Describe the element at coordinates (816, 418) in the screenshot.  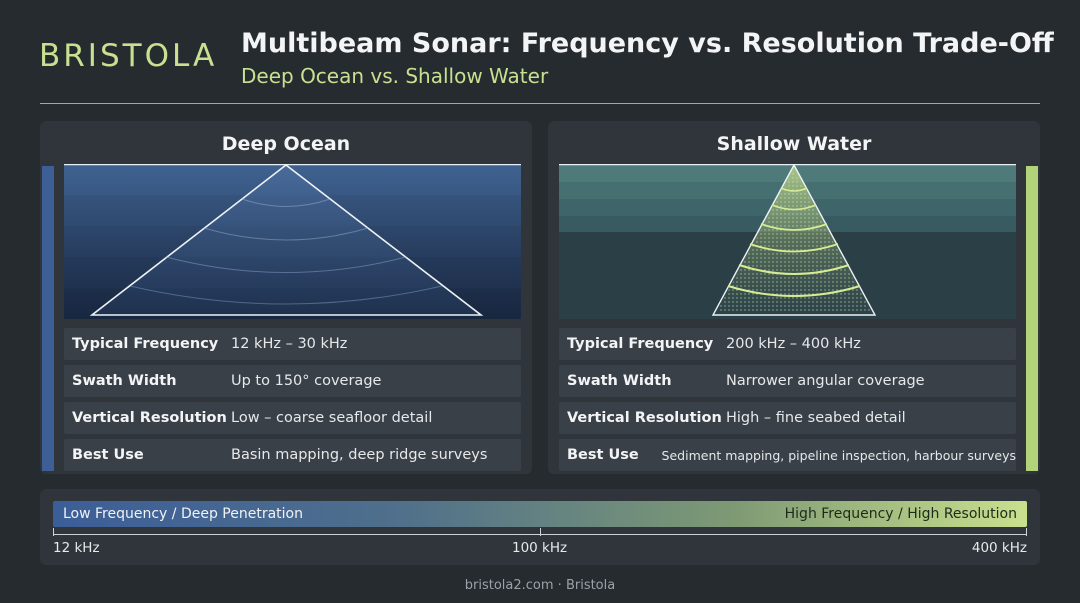
I see `spec-value: High – fine seabed detail` at that location.